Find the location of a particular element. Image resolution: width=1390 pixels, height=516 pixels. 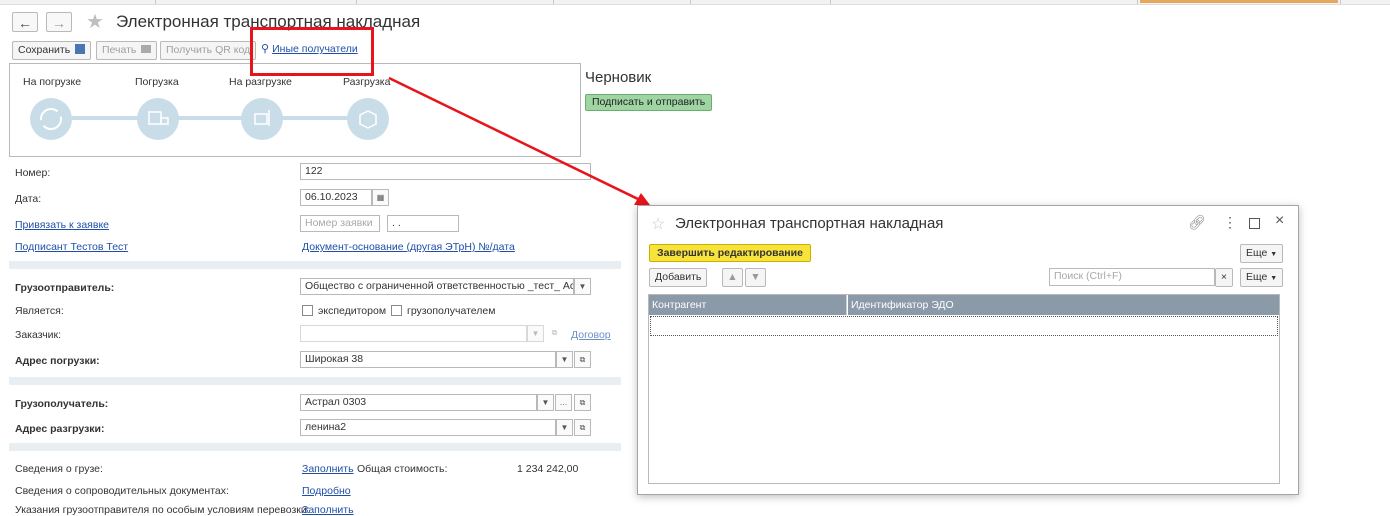

link-icon: 🔗︎ is located at coordinates (1197, 222).